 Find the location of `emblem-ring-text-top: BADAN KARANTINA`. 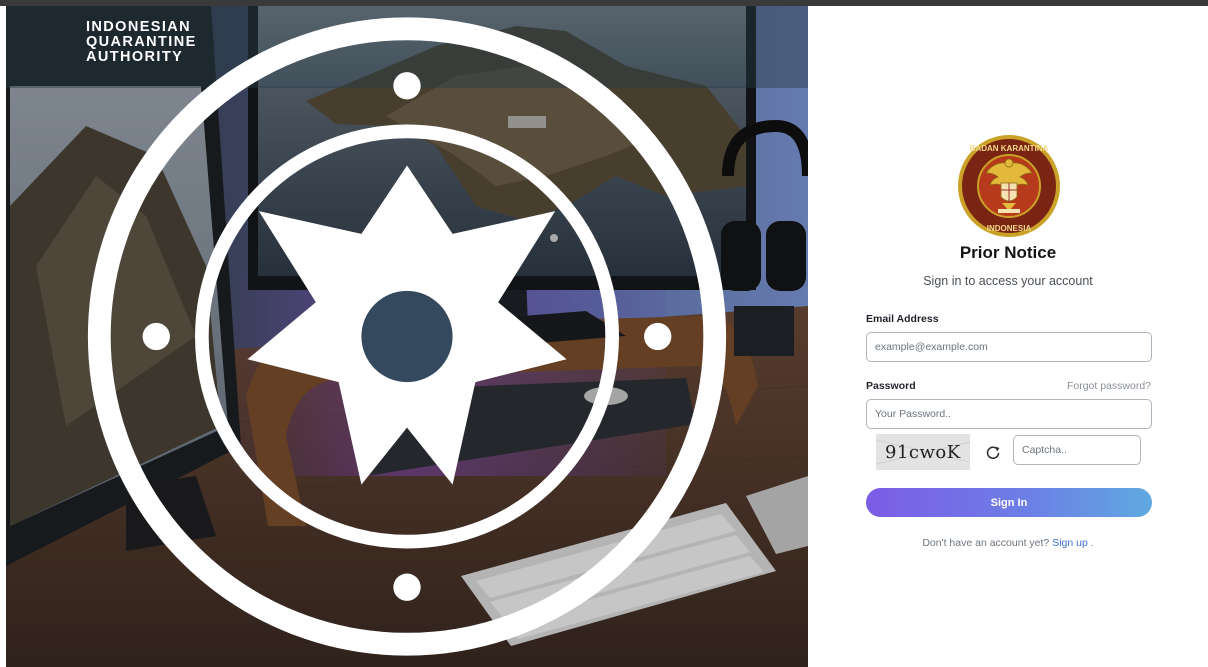

emblem-ring-text-top: BADAN KARANTINA is located at coordinates (1009, 148).